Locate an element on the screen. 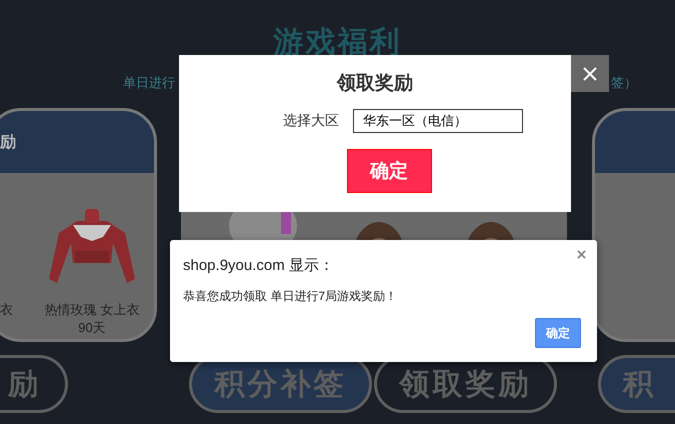 This screenshot has height=424, width=675. item-name: 衣 is located at coordinates (6, 310).